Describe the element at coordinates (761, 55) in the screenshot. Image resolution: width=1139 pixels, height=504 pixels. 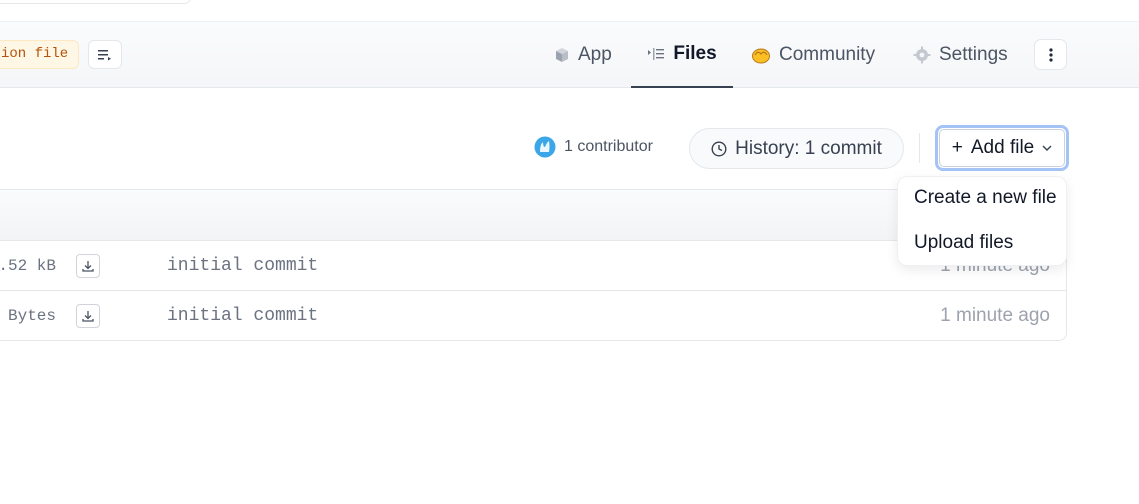
I see `hands-icon` at that location.